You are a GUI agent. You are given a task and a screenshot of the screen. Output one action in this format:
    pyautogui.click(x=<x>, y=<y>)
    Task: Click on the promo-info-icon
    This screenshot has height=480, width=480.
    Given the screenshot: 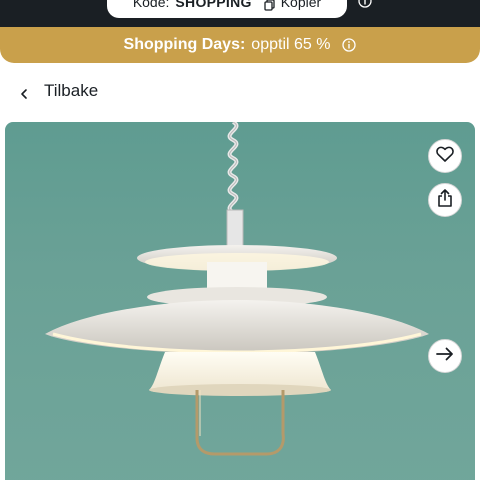 What is the action you would take?
    pyautogui.click(x=365, y=4)
    